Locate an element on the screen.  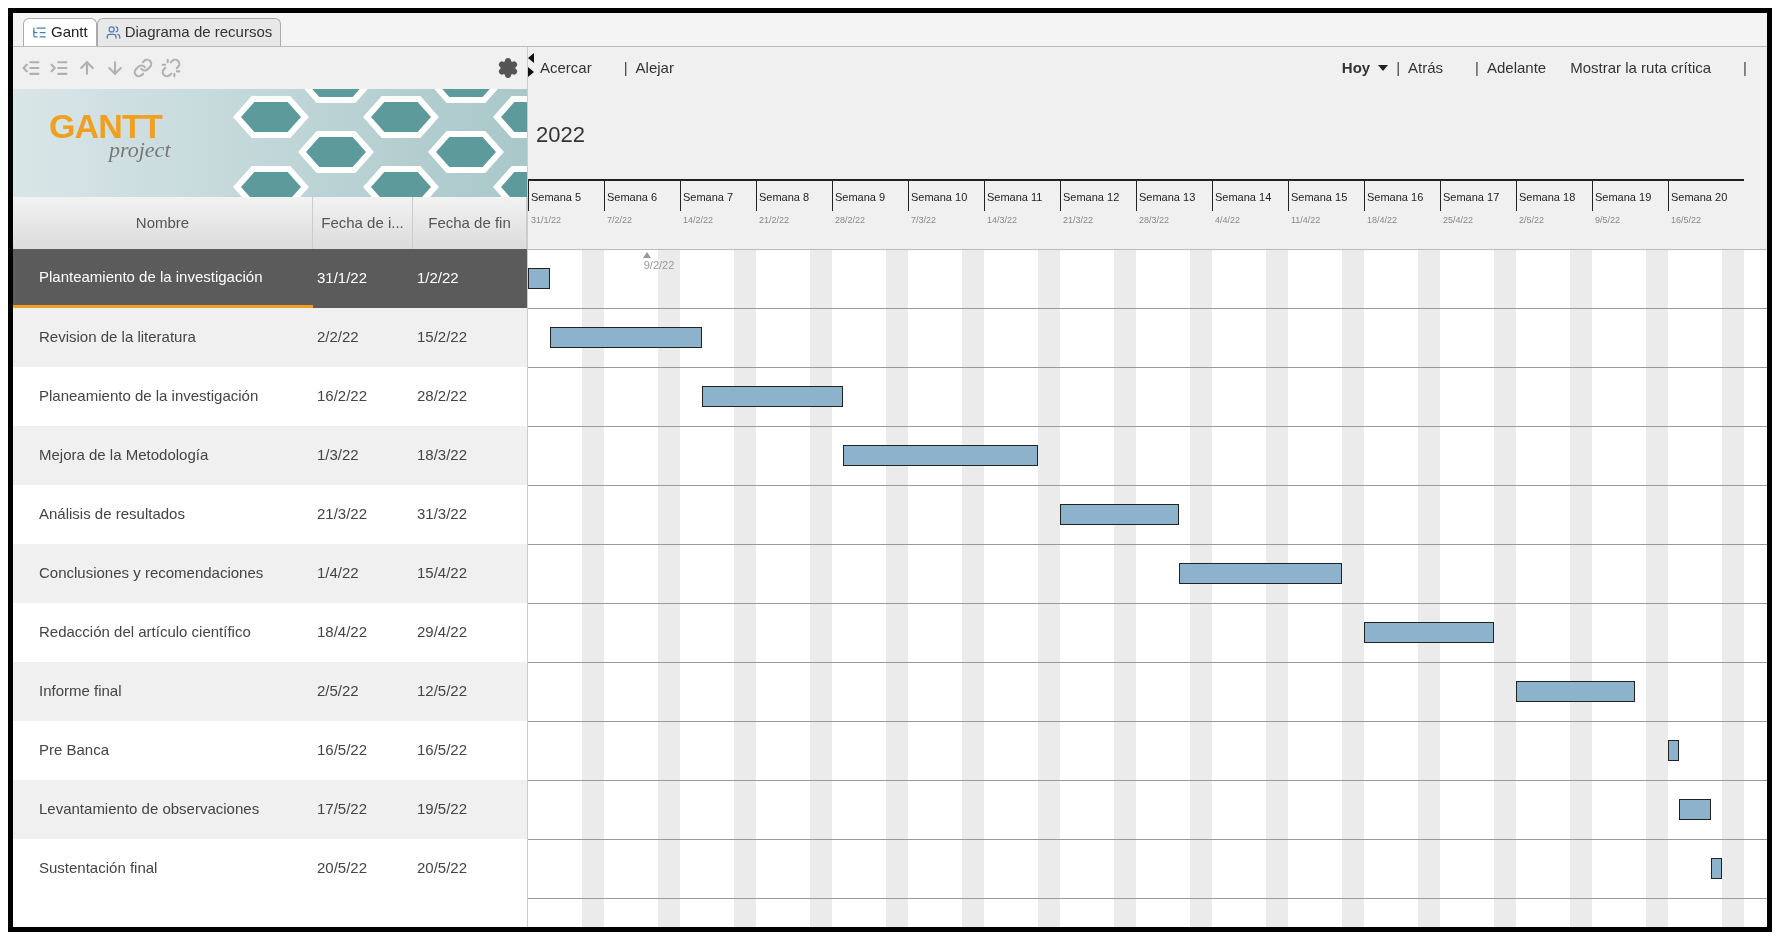
toolbar-link: Alejar is located at coordinates (654, 68).